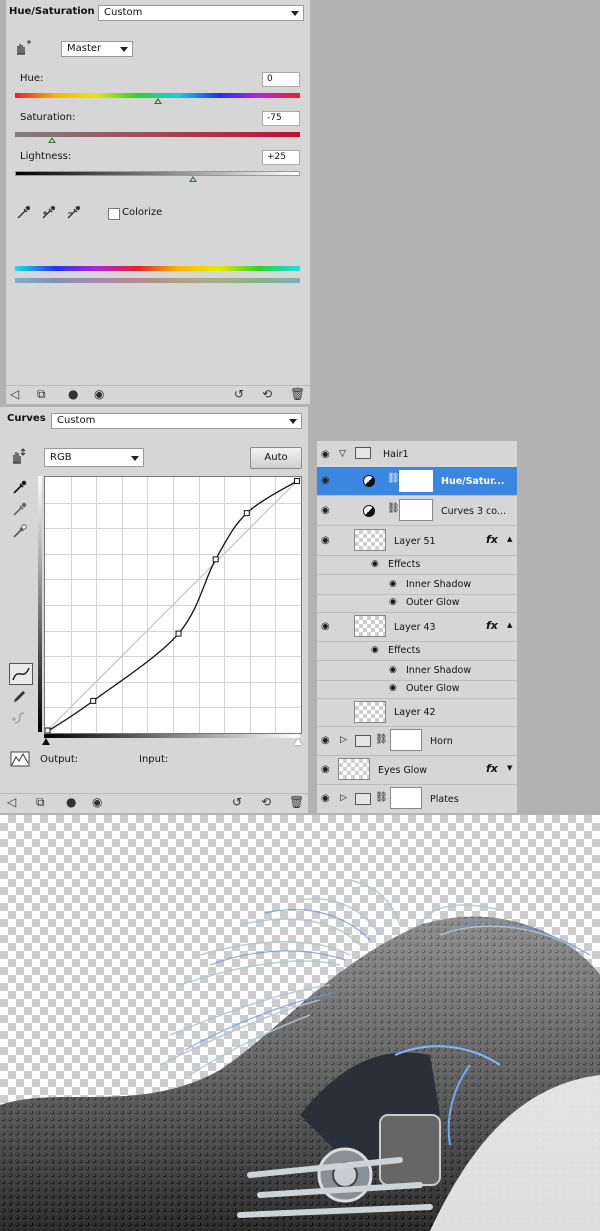 The height and width of the screenshot is (1231, 600). I want to click on layer-row-plates: ◉ ▷ ⛓ Plates, so click(417, 798).